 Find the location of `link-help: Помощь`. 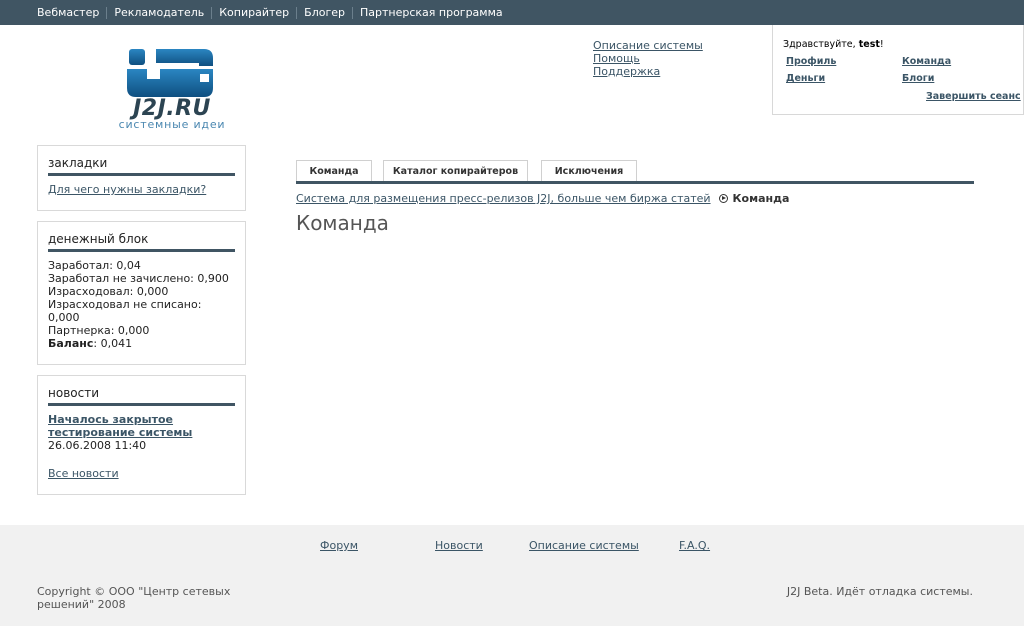

link-help: Помощь is located at coordinates (648, 58).